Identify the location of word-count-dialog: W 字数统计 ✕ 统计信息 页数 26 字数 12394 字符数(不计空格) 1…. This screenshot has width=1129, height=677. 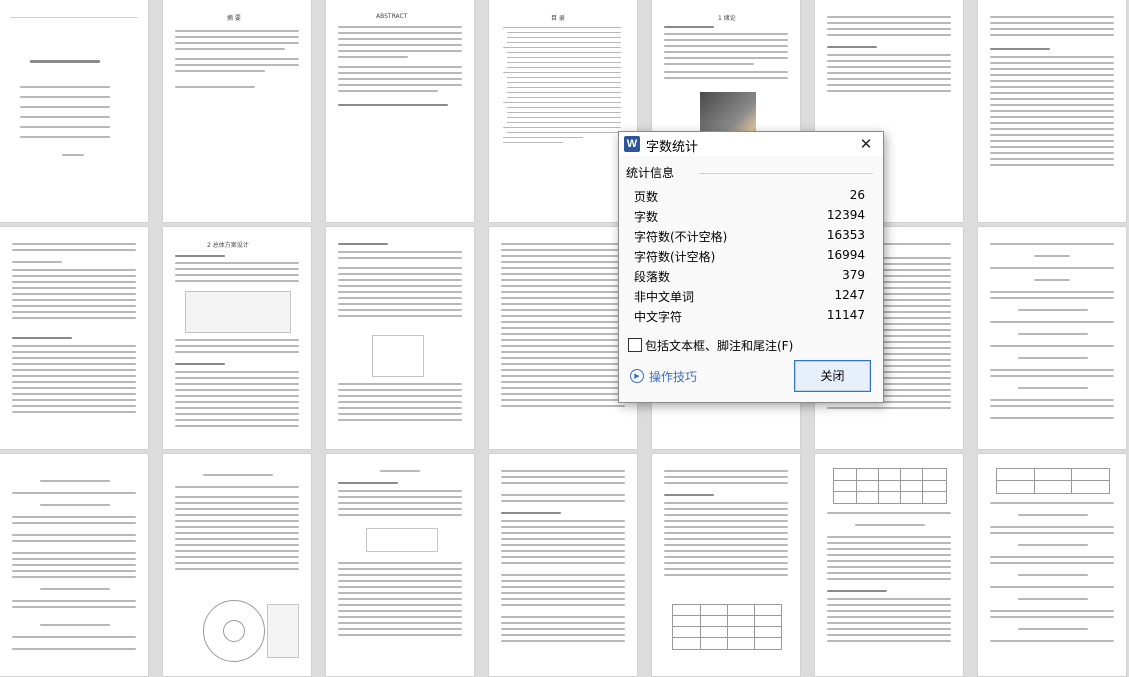
(751, 267).